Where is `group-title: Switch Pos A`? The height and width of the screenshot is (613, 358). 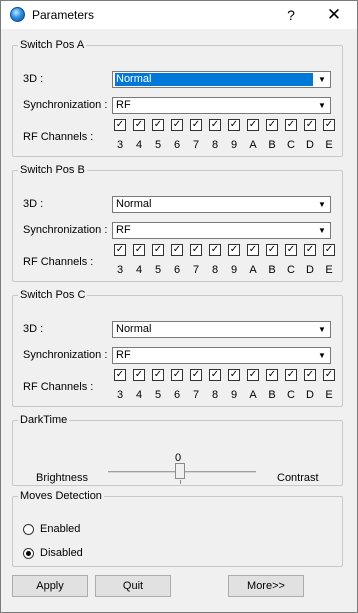
group-title: Switch Pos A is located at coordinates (52, 45).